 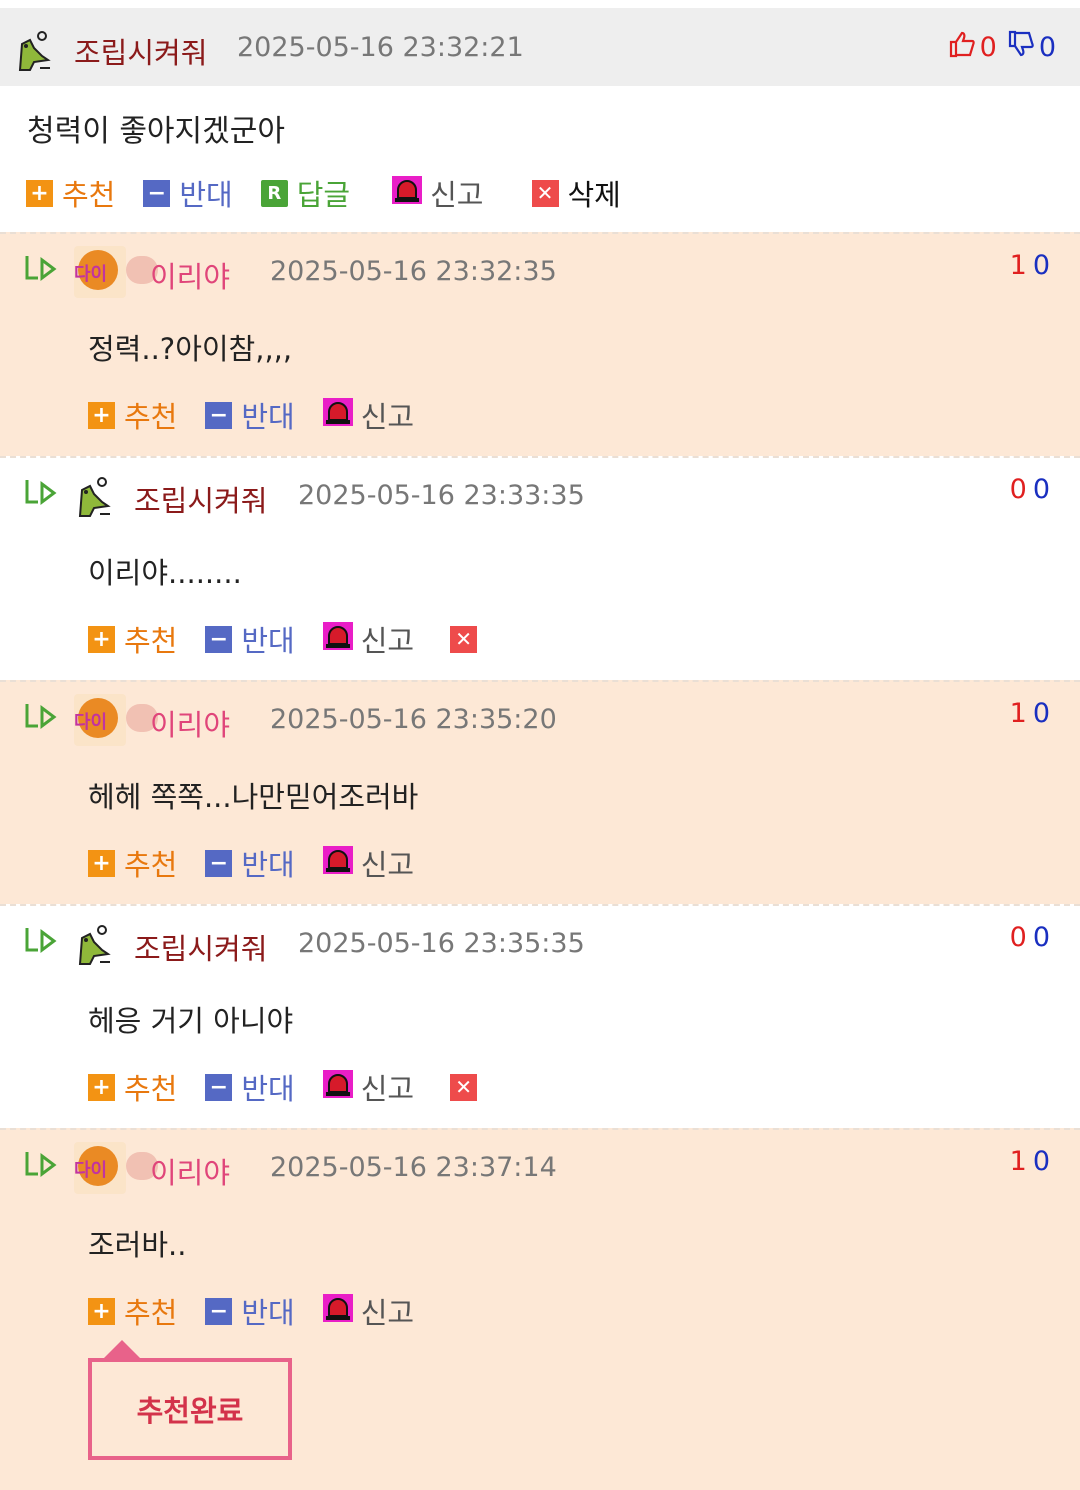 I want to click on comment-header: 조립시켜줘 2025-05-16 23:32:21 0 0, so click(x=540, y=47).